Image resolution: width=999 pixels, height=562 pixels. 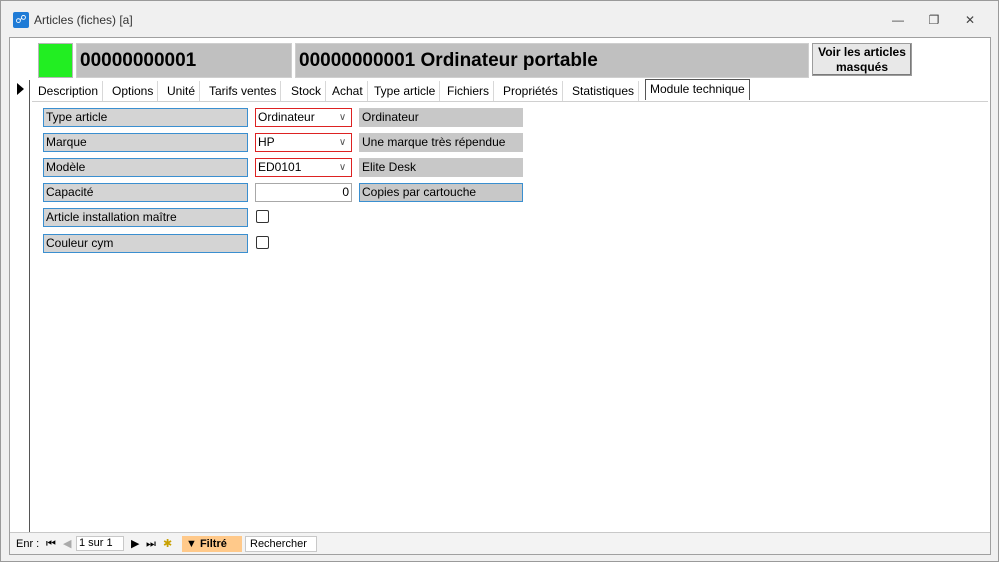 I want to click on modele-info: Elite Desk, so click(x=441, y=167).